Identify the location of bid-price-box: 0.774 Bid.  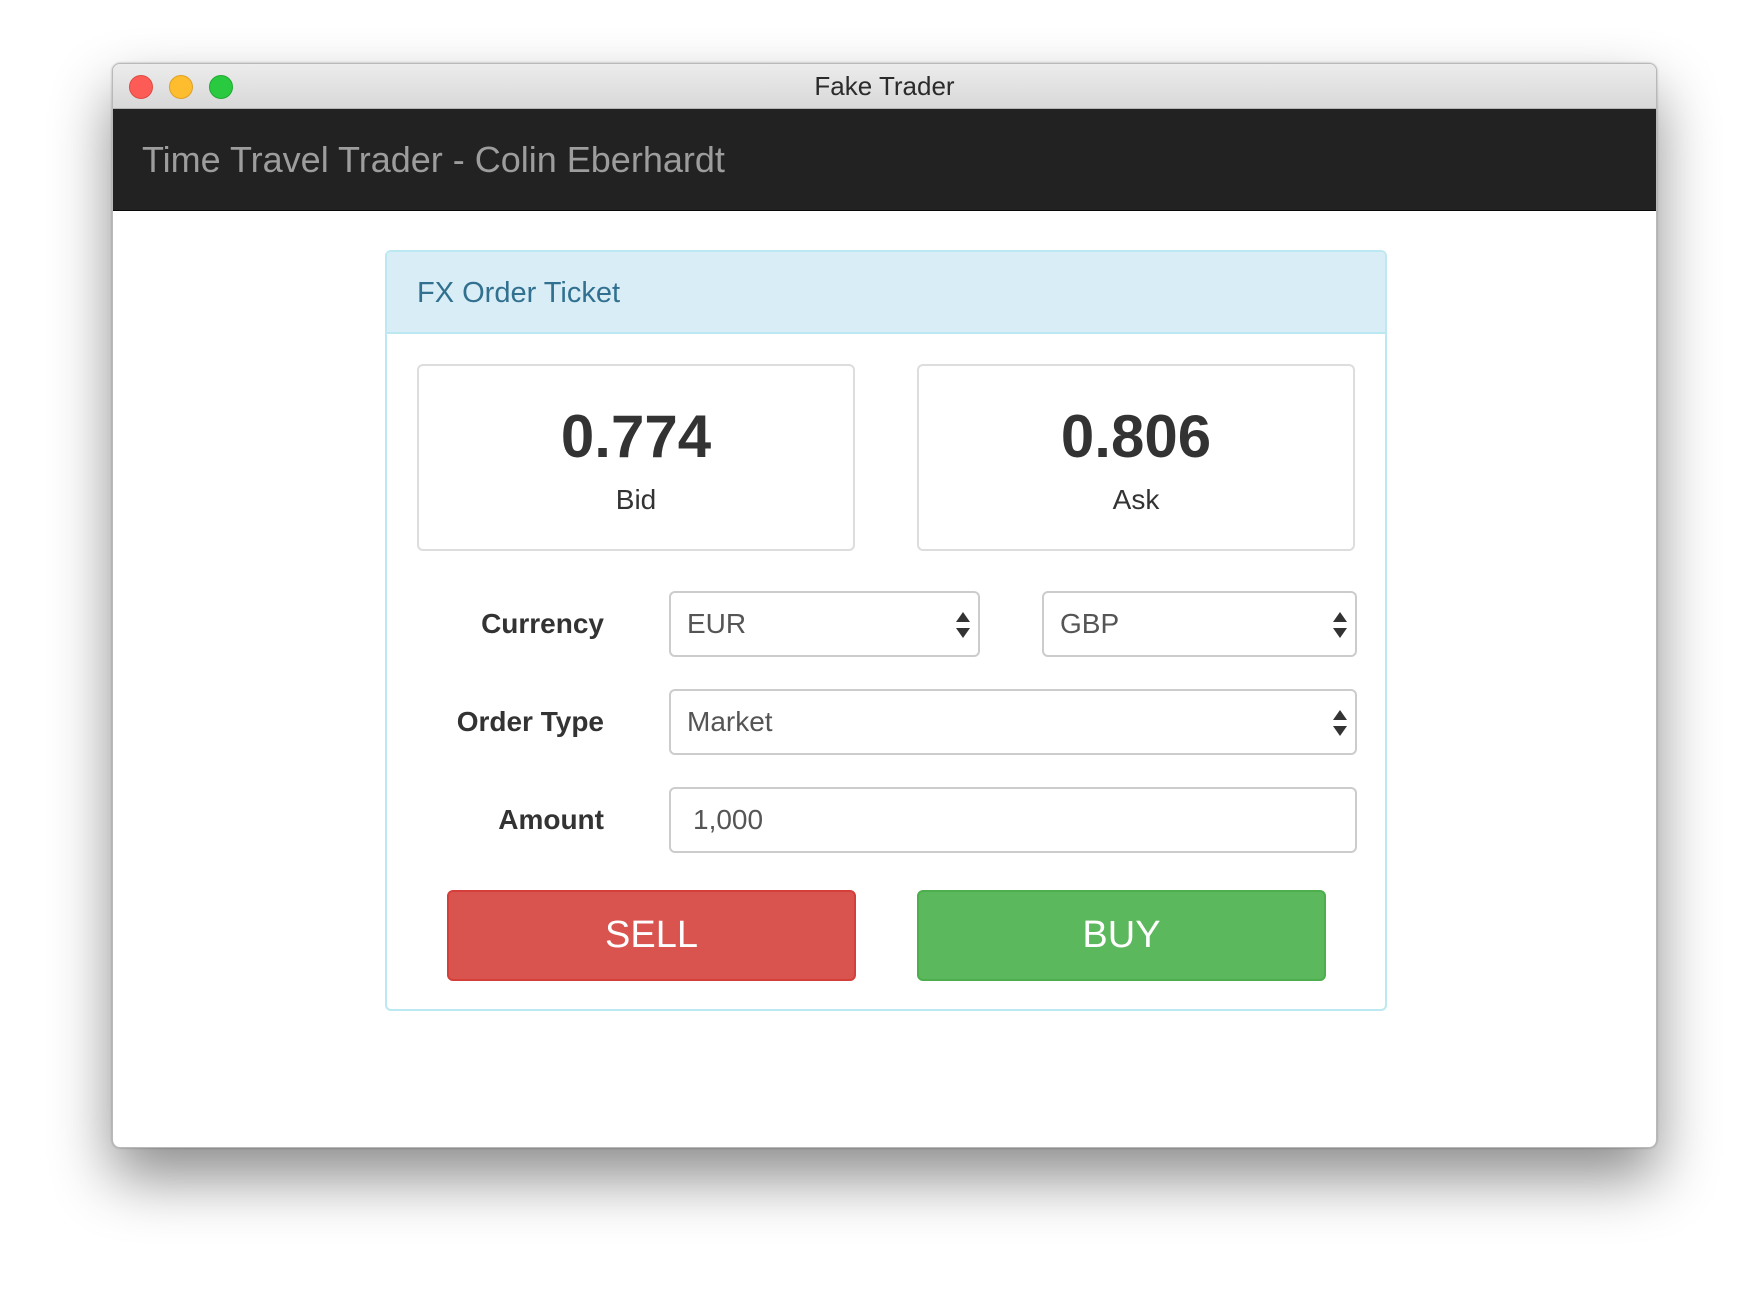
(636, 457).